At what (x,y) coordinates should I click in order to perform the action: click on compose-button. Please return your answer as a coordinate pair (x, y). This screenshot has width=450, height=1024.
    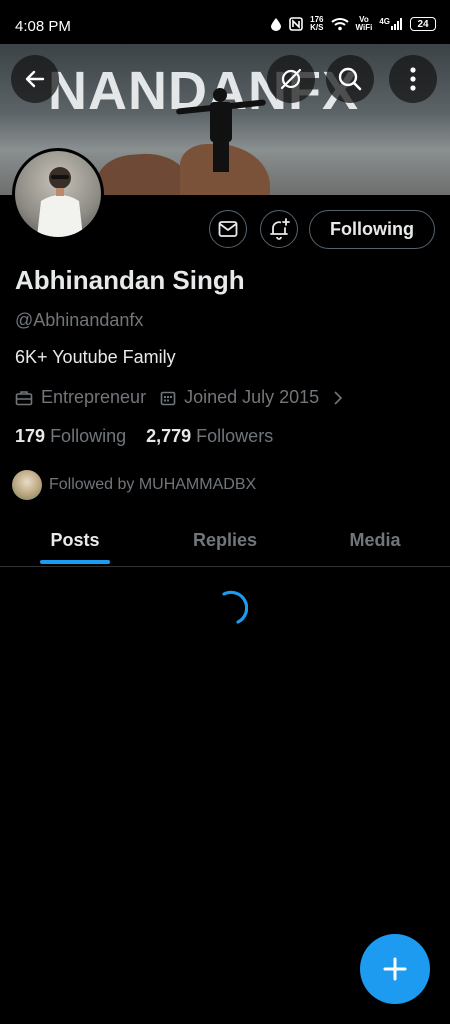
    Looking at the image, I should click on (395, 969).